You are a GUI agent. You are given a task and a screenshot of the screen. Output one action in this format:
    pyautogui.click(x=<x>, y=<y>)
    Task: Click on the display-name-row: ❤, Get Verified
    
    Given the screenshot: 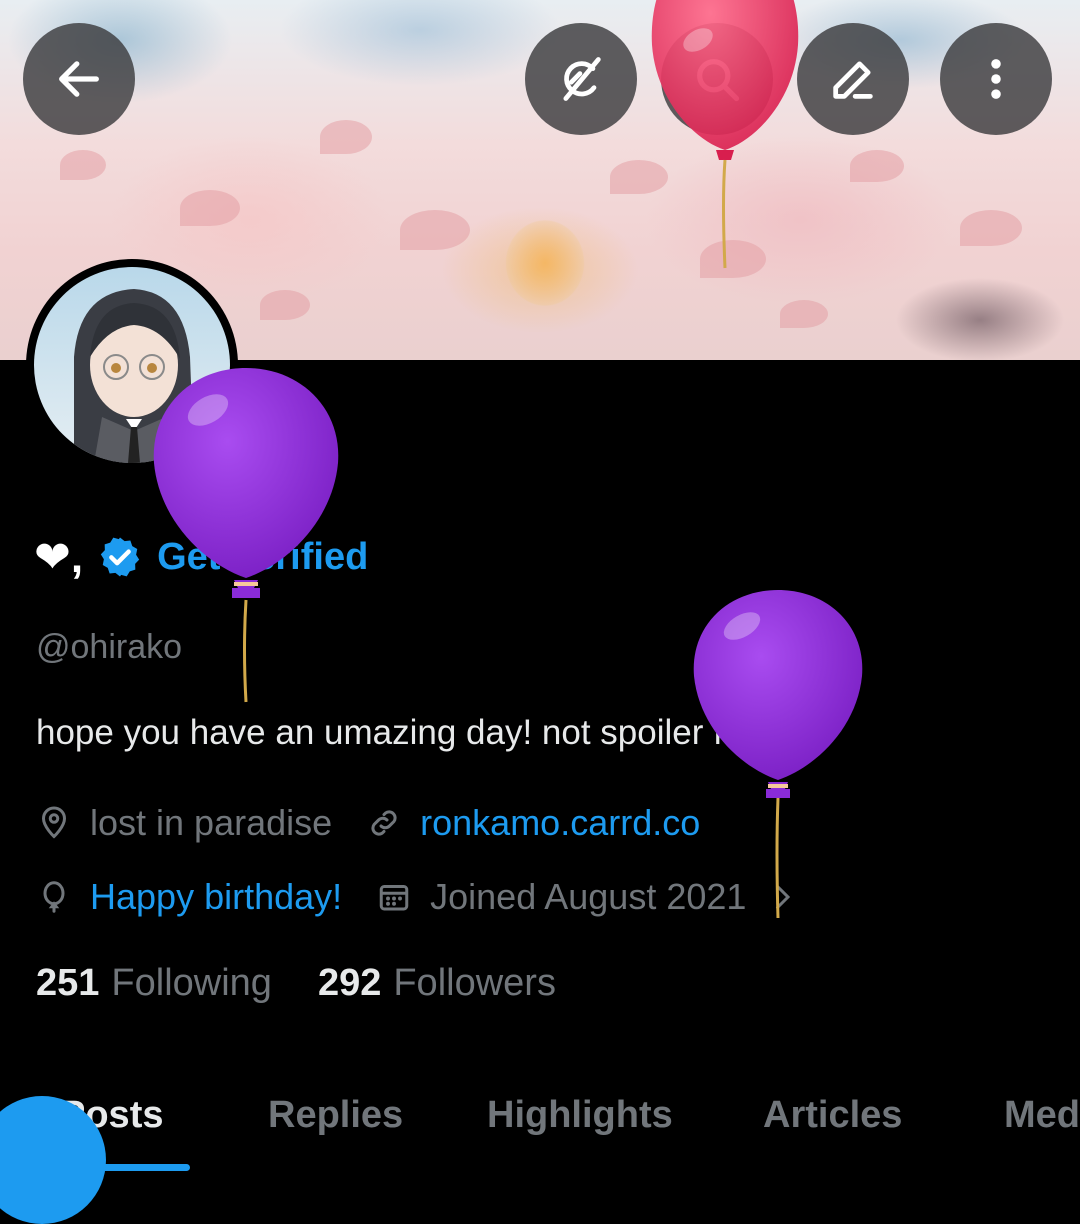 What is the action you would take?
    pyautogui.click(x=201, y=557)
    